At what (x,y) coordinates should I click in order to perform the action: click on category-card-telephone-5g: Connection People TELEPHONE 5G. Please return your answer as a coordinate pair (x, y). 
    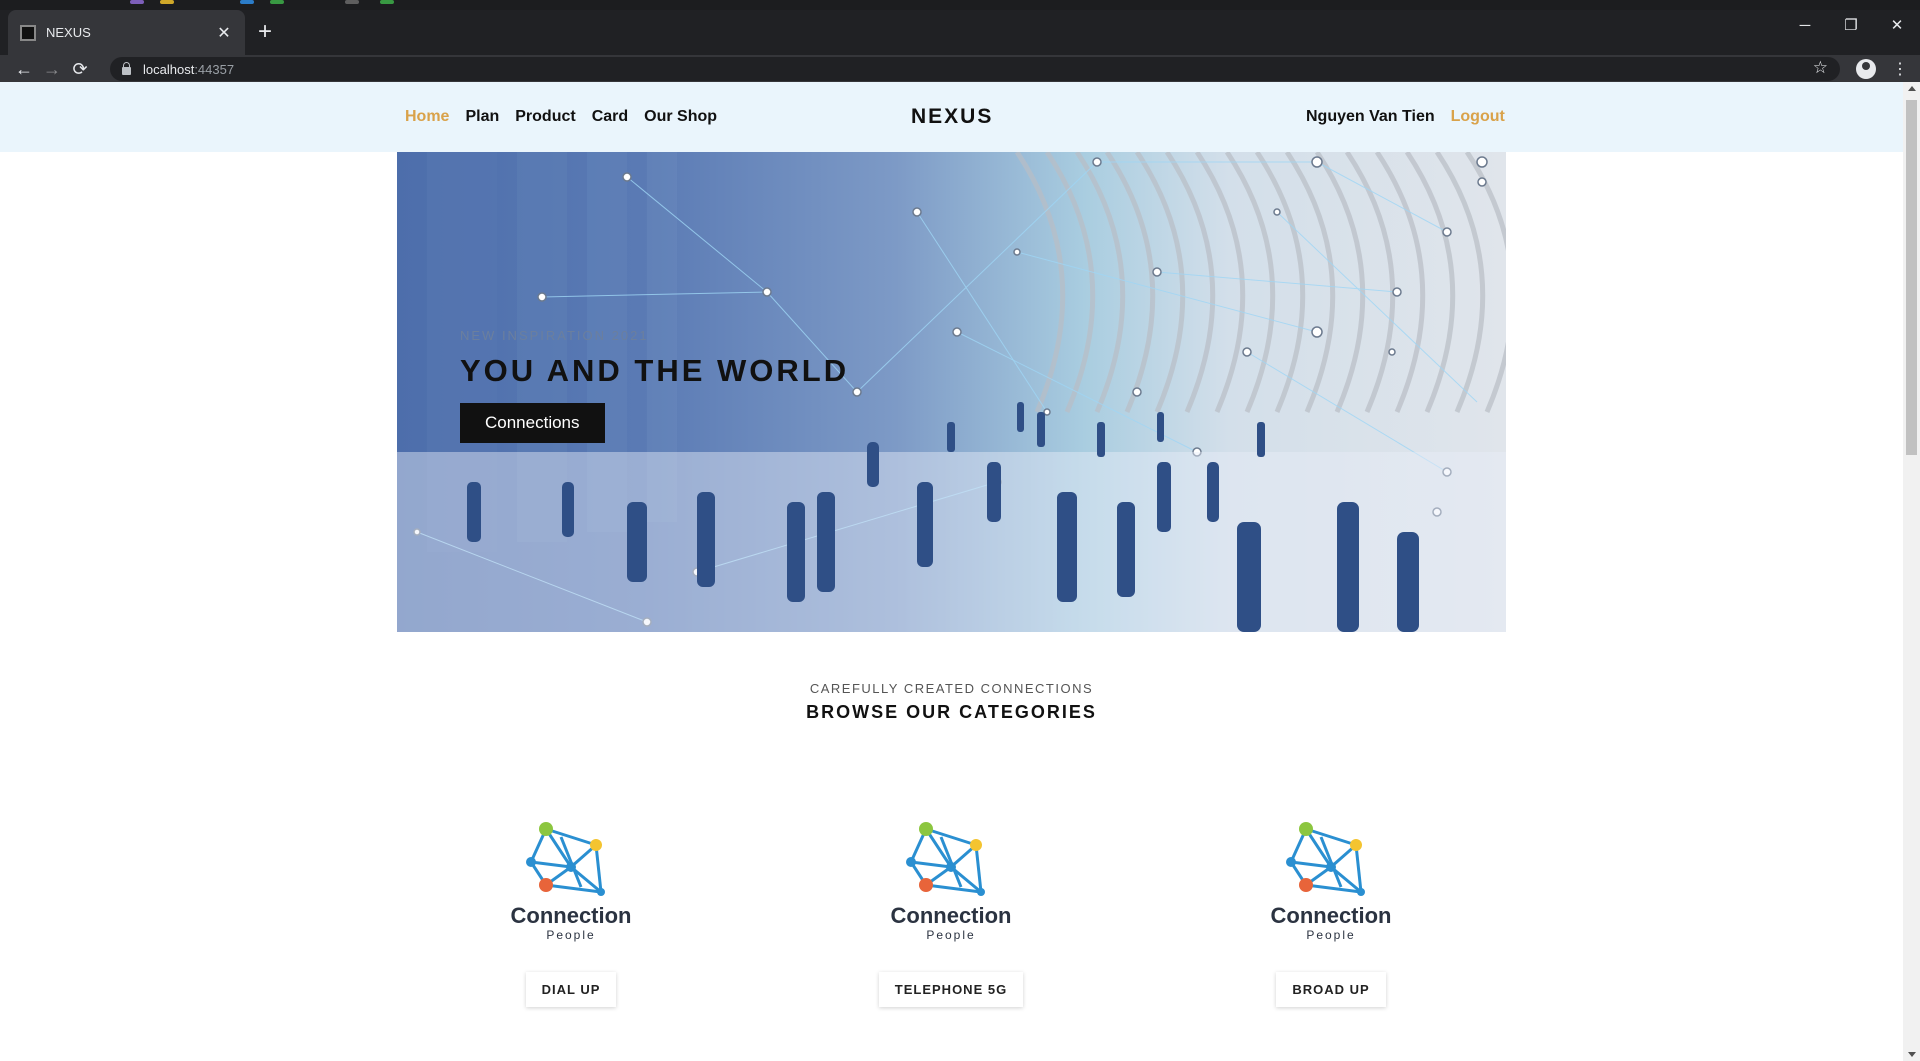
    Looking at the image, I should click on (951, 912).